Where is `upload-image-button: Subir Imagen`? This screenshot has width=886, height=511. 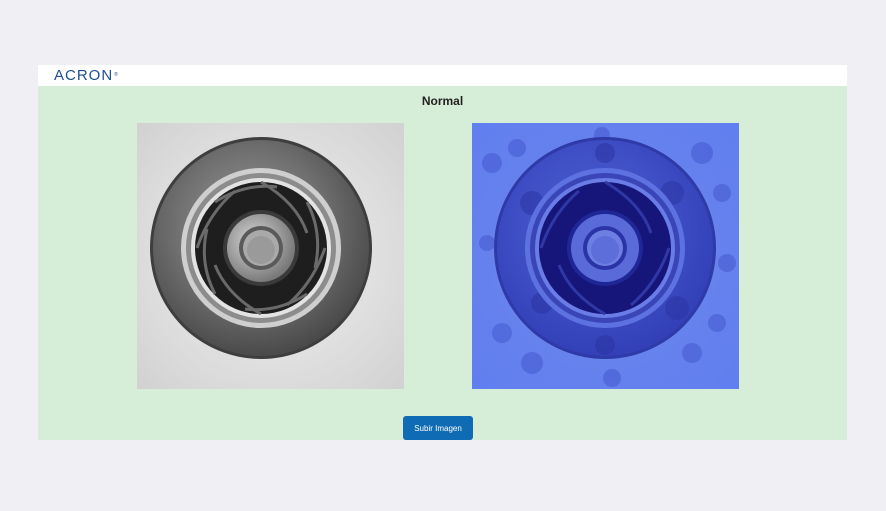 upload-image-button: Subir Imagen is located at coordinates (438, 428).